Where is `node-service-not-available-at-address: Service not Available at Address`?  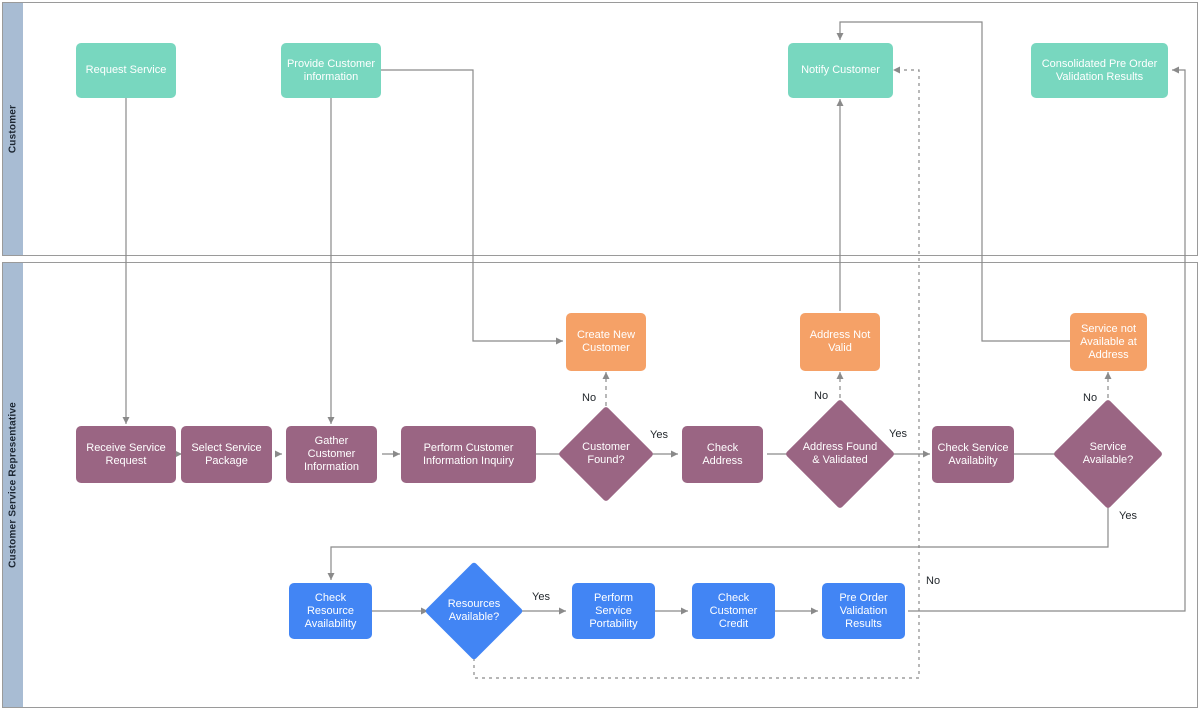 node-service-not-available-at-address: Service not Available at Address is located at coordinates (1108, 342).